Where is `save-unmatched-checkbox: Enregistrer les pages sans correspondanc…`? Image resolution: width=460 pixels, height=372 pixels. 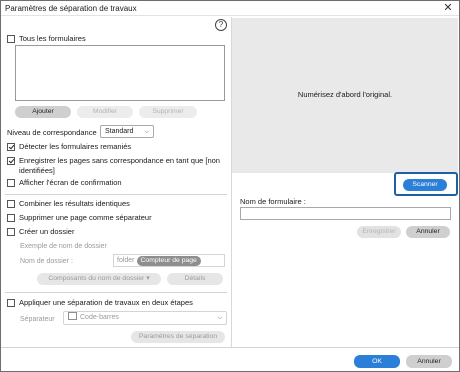 save-unmatched-checkbox: Enregistrer les pages sans correspondanc… is located at coordinates (113, 160).